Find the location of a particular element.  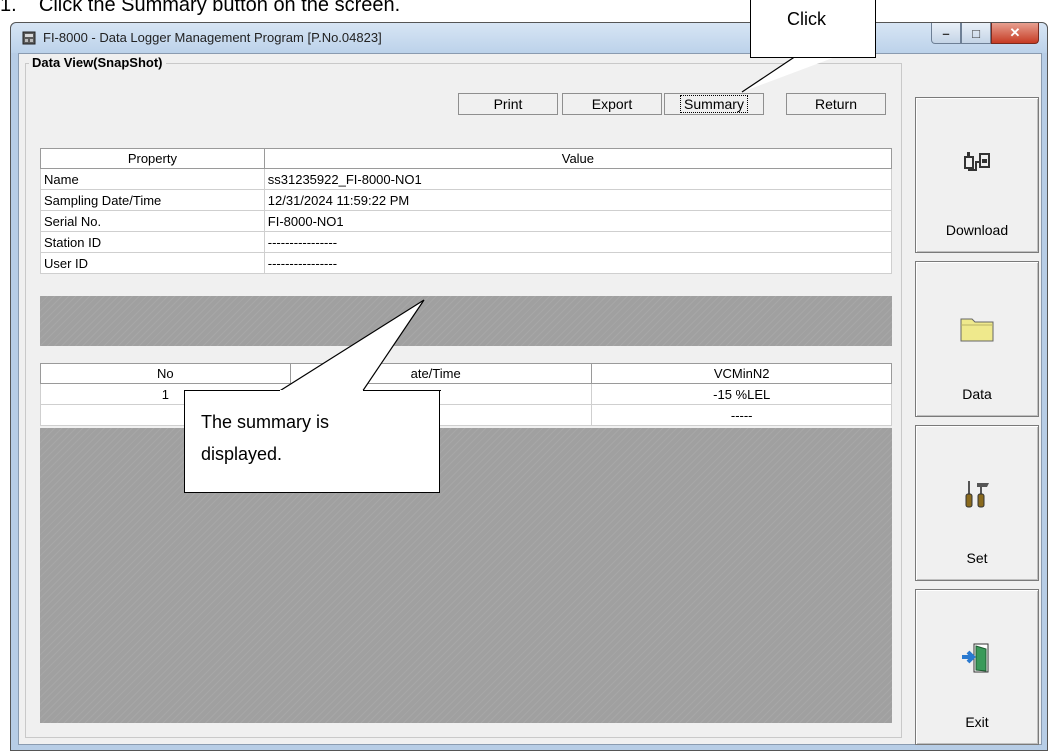

summary-callout: The summary is displayed. is located at coordinates (312, 441).